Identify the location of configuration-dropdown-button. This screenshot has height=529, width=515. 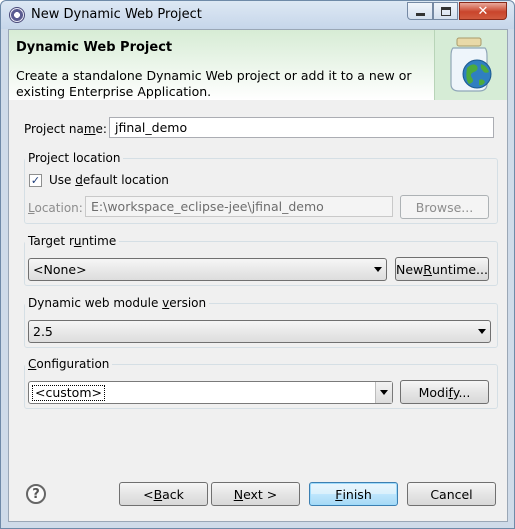
(383, 392).